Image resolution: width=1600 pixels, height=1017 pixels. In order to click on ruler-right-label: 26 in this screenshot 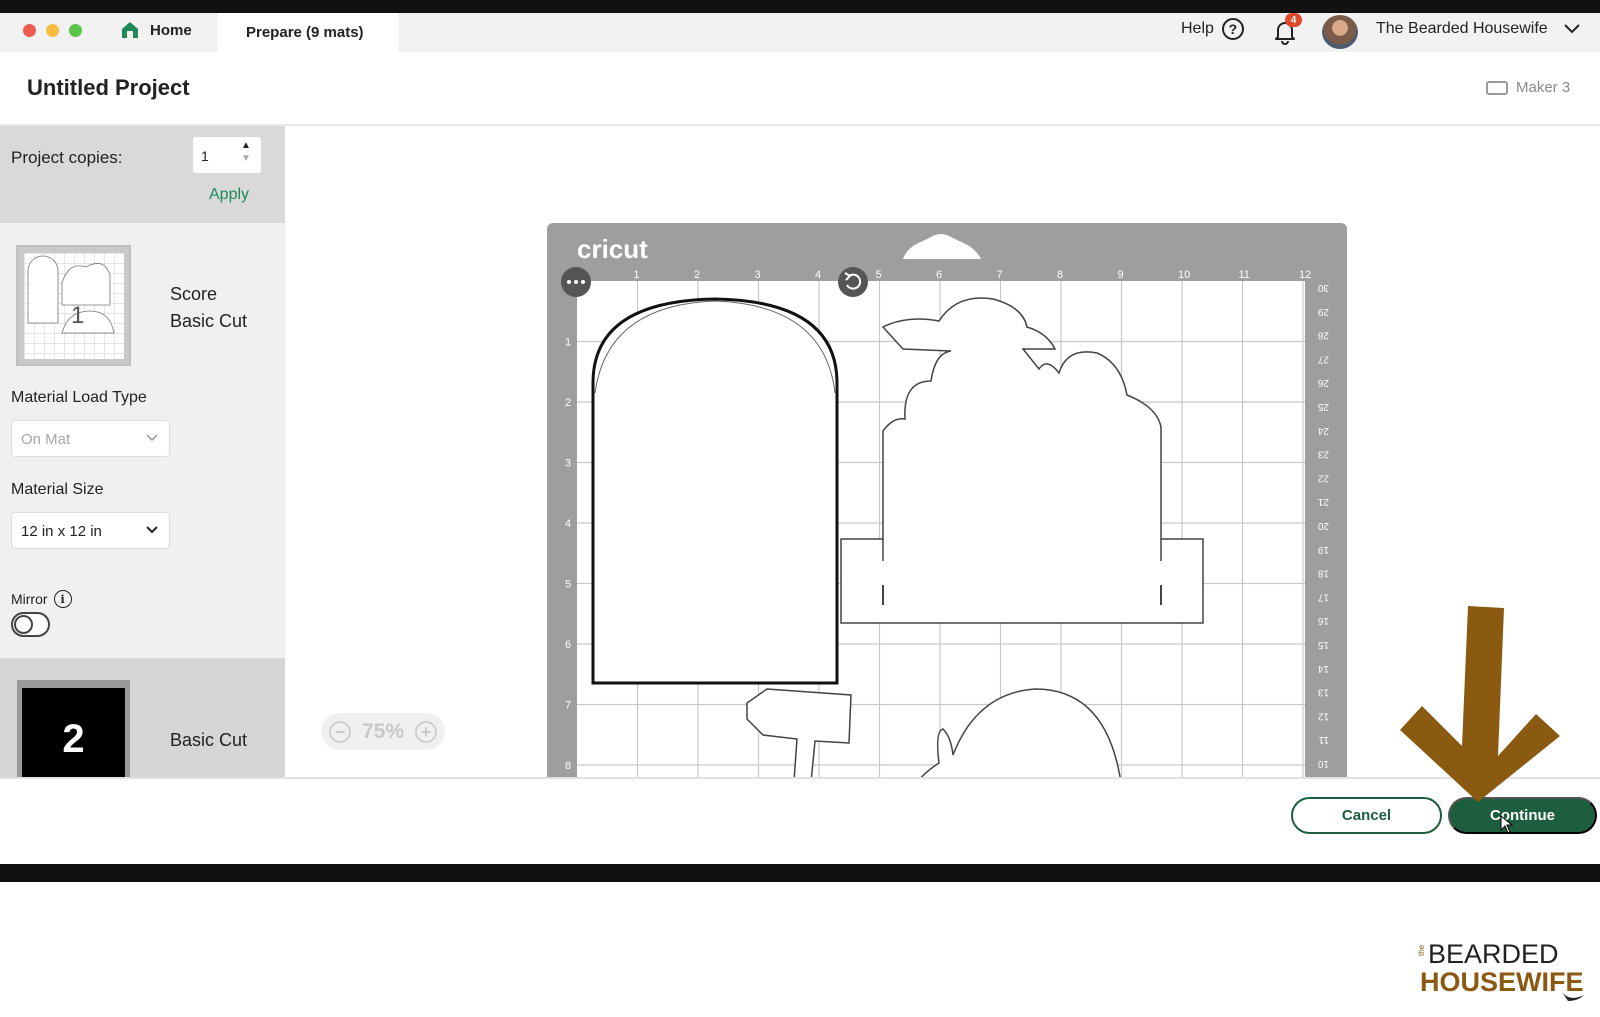, I will do `click(1323, 382)`.